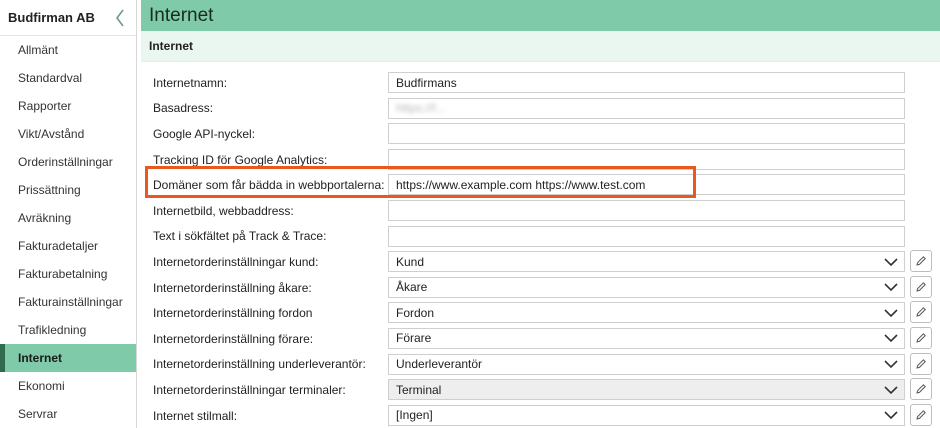 This screenshot has width=940, height=428. I want to click on order-vehicle-value: Fordon, so click(415, 312).